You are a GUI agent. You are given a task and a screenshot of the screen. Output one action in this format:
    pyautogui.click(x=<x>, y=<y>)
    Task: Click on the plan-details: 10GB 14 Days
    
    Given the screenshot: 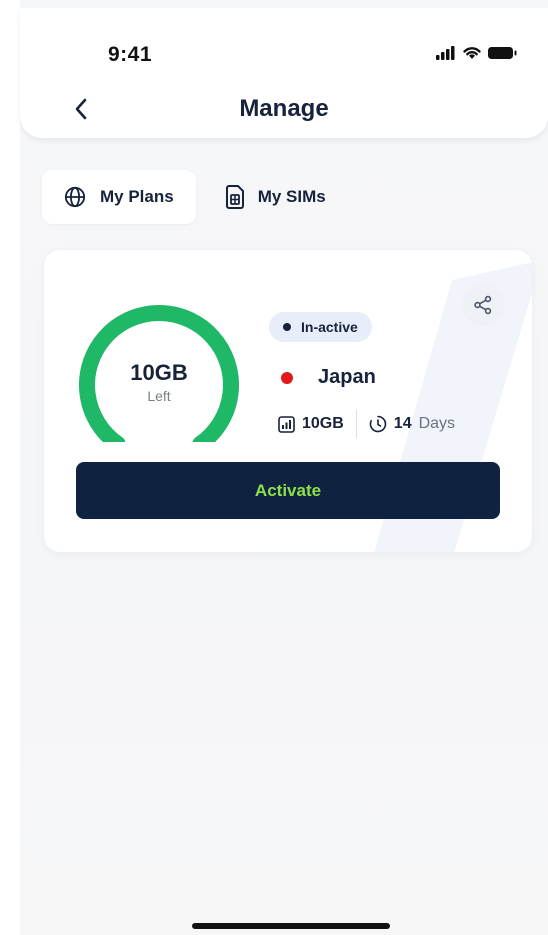 What is the action you would take?
    pyautogui.click(x=366, y=424)
    